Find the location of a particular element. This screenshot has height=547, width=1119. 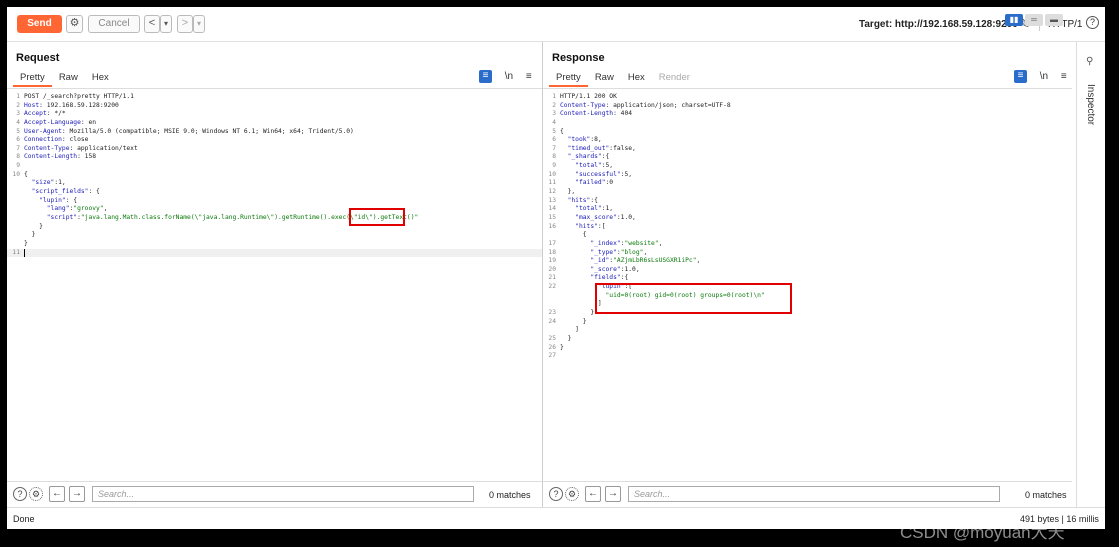

inspector-tab: Inspector is located at coordinates (1090, 104).